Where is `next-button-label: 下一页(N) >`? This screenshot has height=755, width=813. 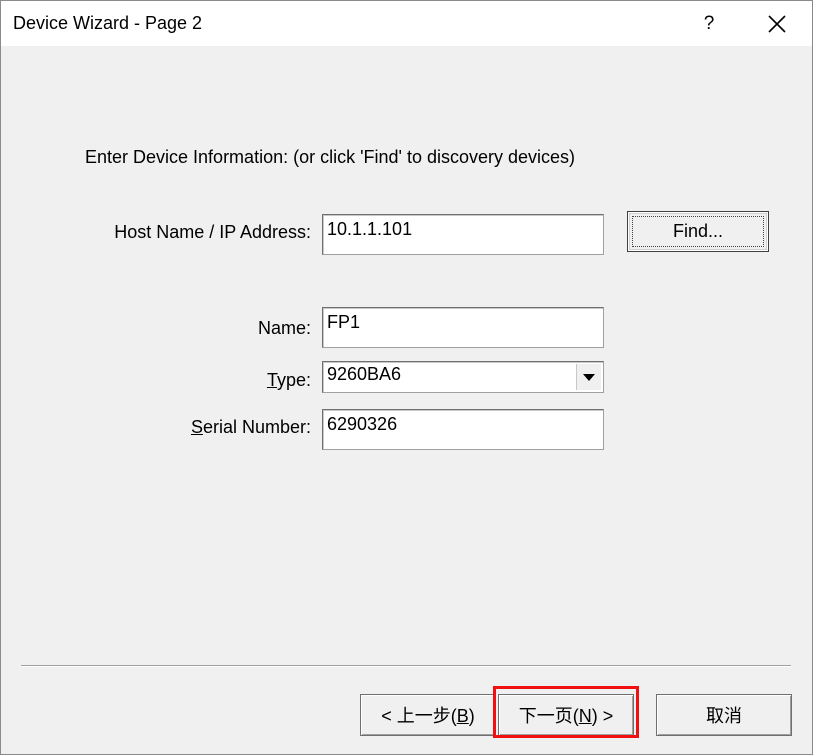
next-button-label: 下一页(N) > is located at coordinates (566, 716).